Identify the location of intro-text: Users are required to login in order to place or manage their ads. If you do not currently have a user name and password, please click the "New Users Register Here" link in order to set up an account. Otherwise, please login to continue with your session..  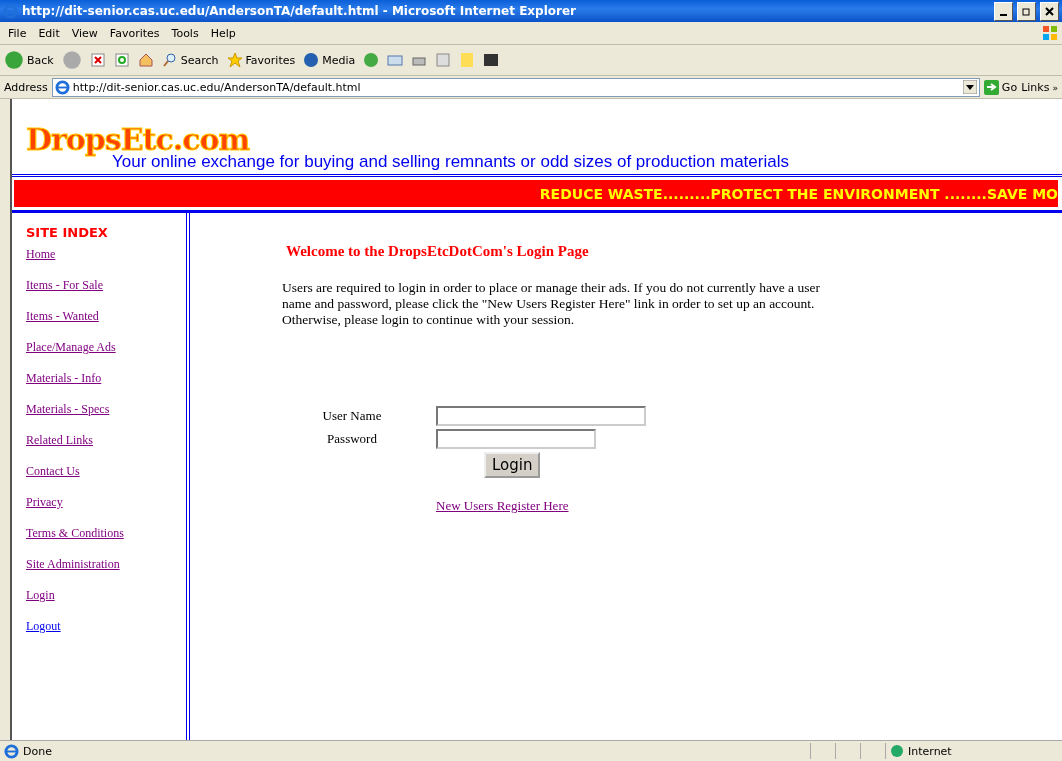
(551, 304).